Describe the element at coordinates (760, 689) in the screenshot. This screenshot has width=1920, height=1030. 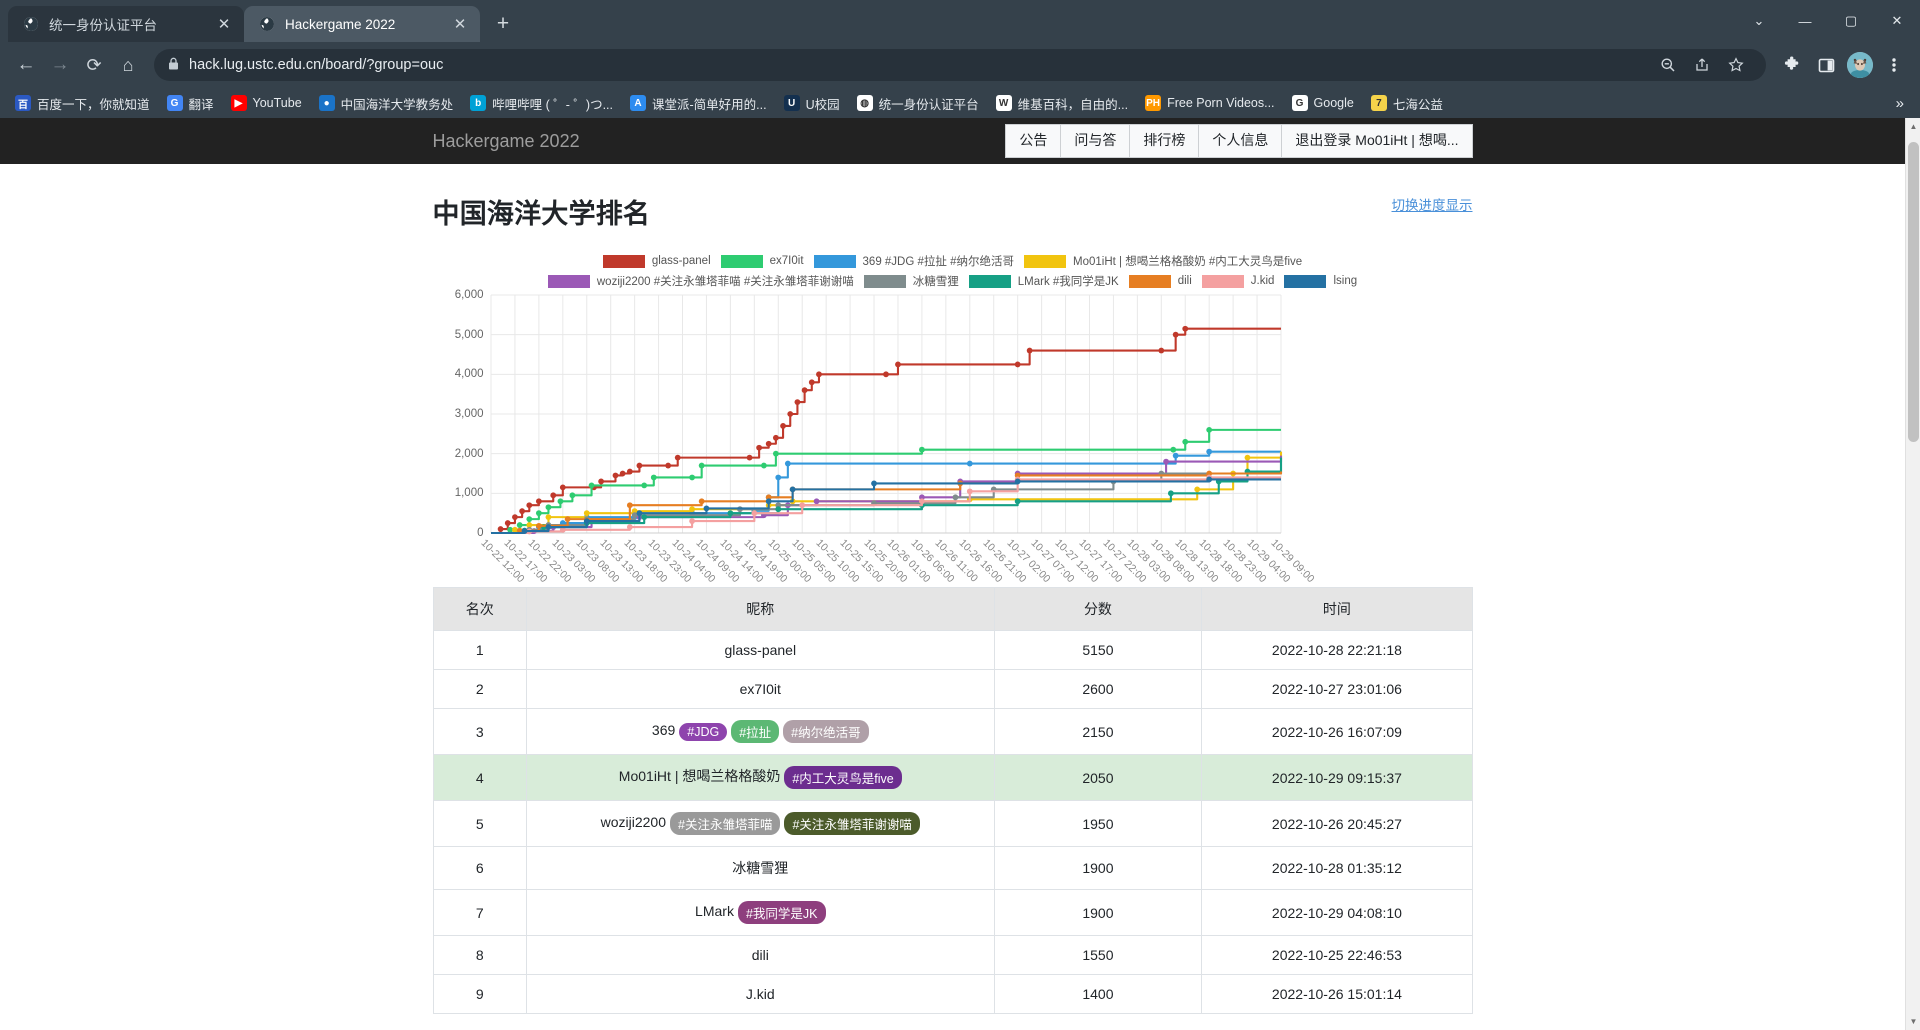
I see `nickname-text: ex7I0it` at that location.